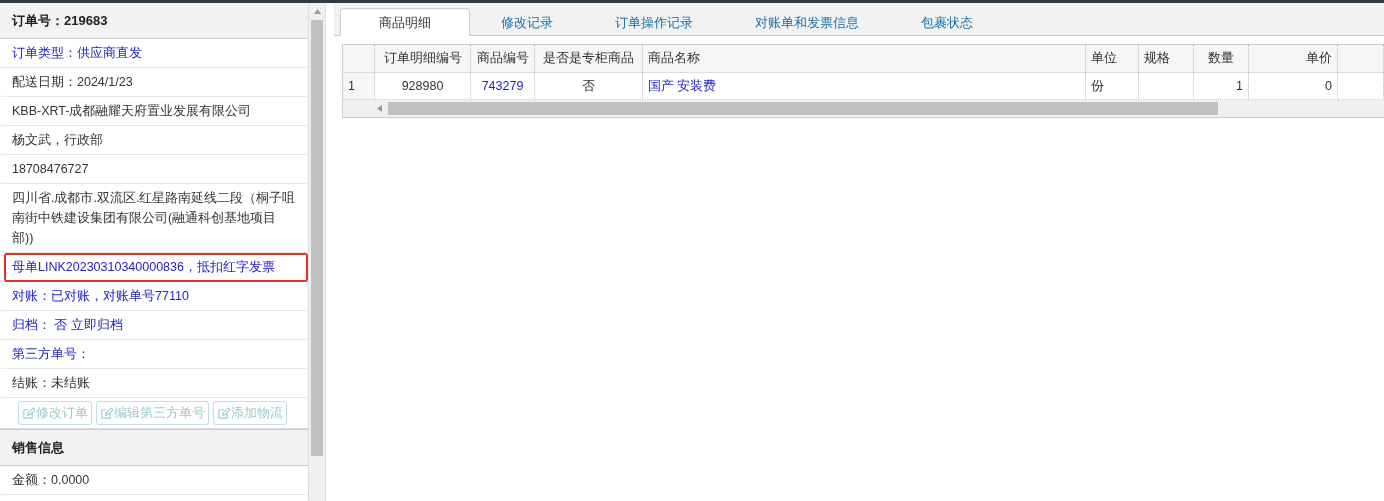 This screenshot has width=1384, height=501. What do you see at coordinates (1221, 86) in the screenshot?
I see `table-cell: 1` at bounding box center [1221, 86].